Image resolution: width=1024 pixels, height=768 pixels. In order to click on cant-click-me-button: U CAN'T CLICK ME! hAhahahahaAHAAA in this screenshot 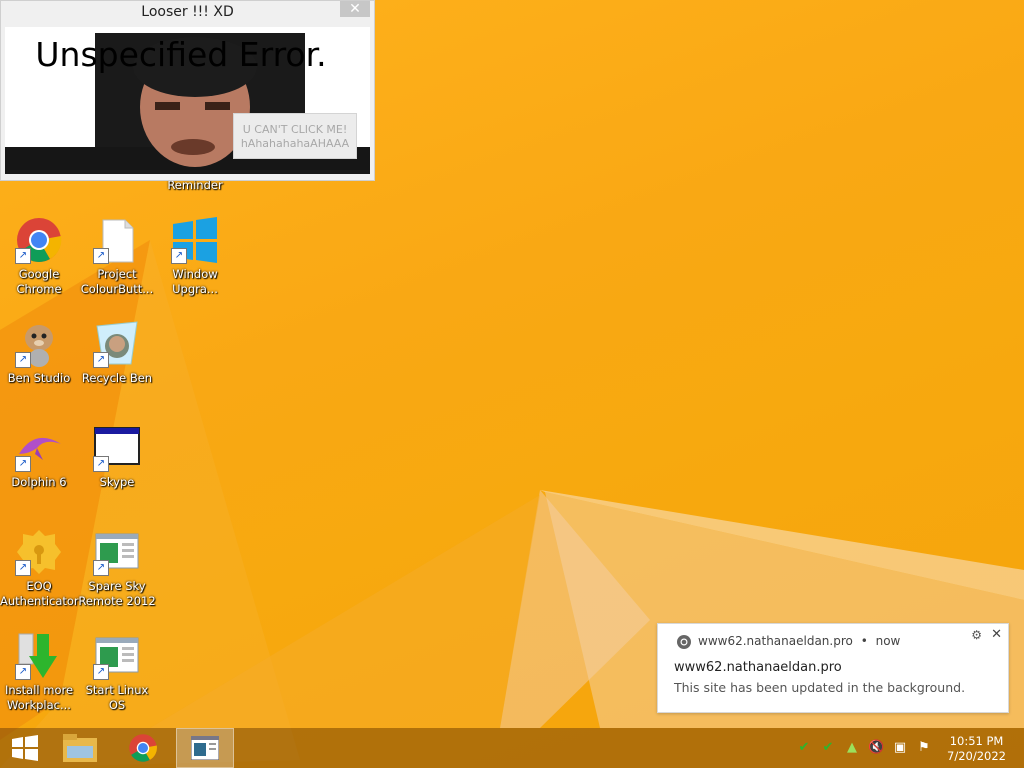, I will do `click(295, 136)`.